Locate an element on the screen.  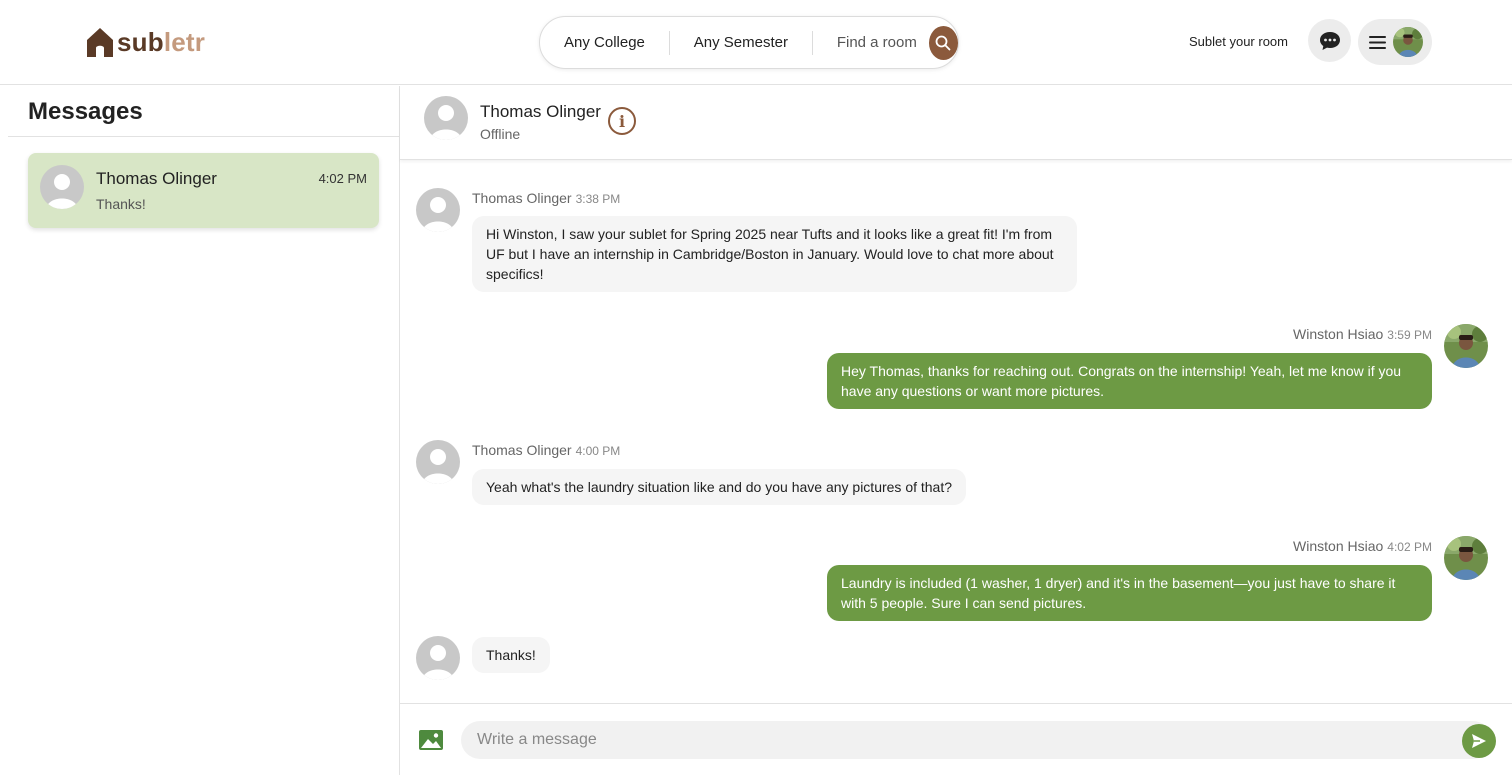
send-button is located at coordinates (1479, 741).